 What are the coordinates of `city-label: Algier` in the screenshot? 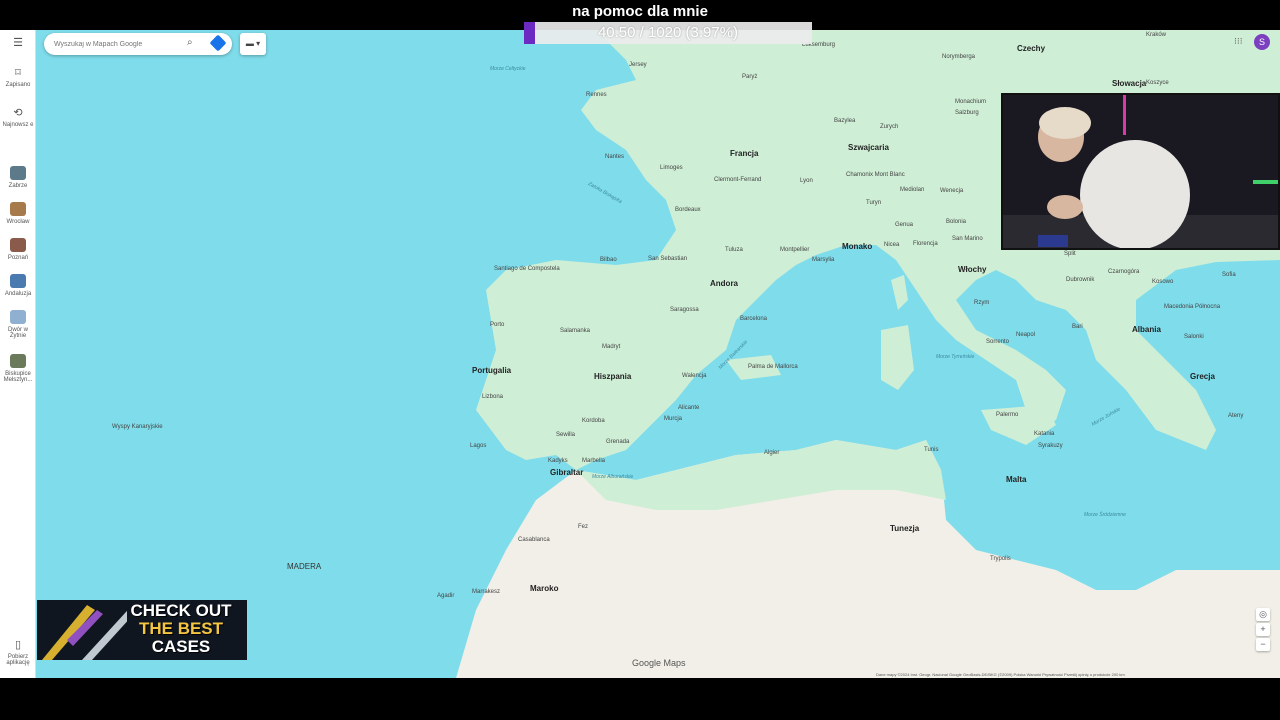 It's located at (771, 453).